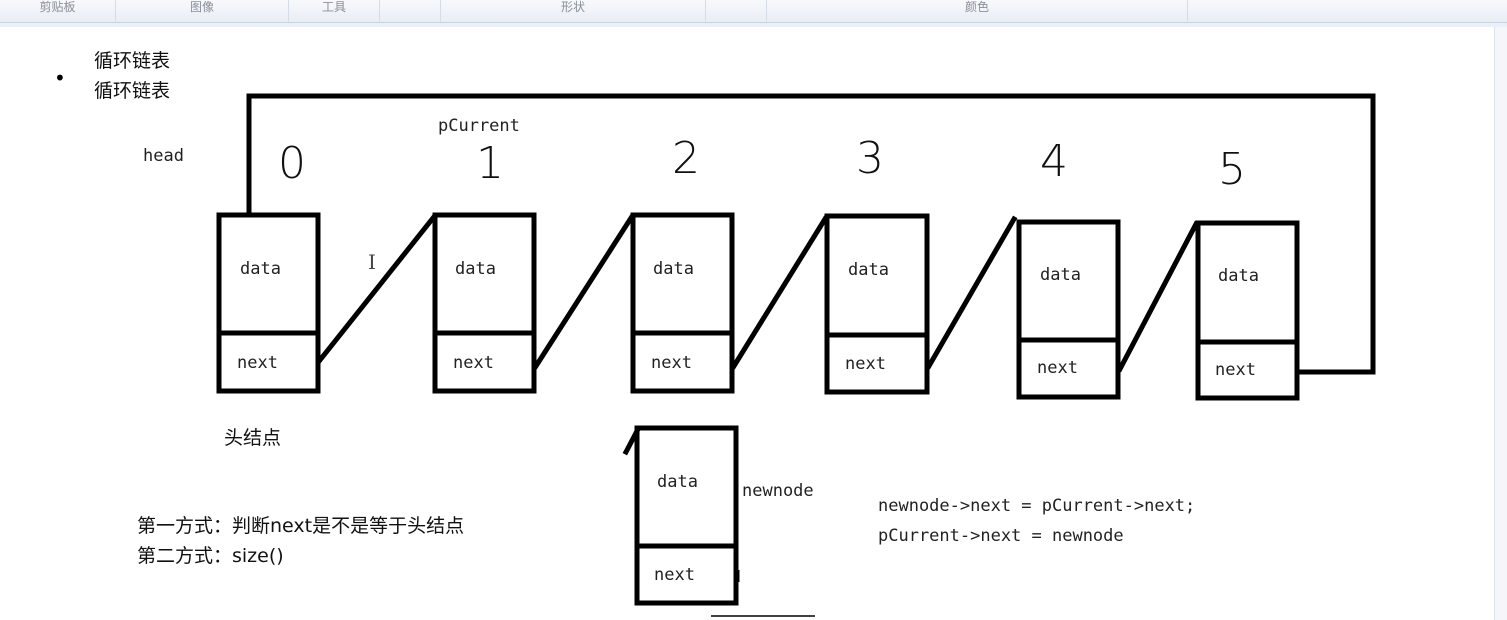  What do you see at coordinates (686, 158) in the screenshot?
I see `node-index-2: 2` at bounding box center [686, 158].